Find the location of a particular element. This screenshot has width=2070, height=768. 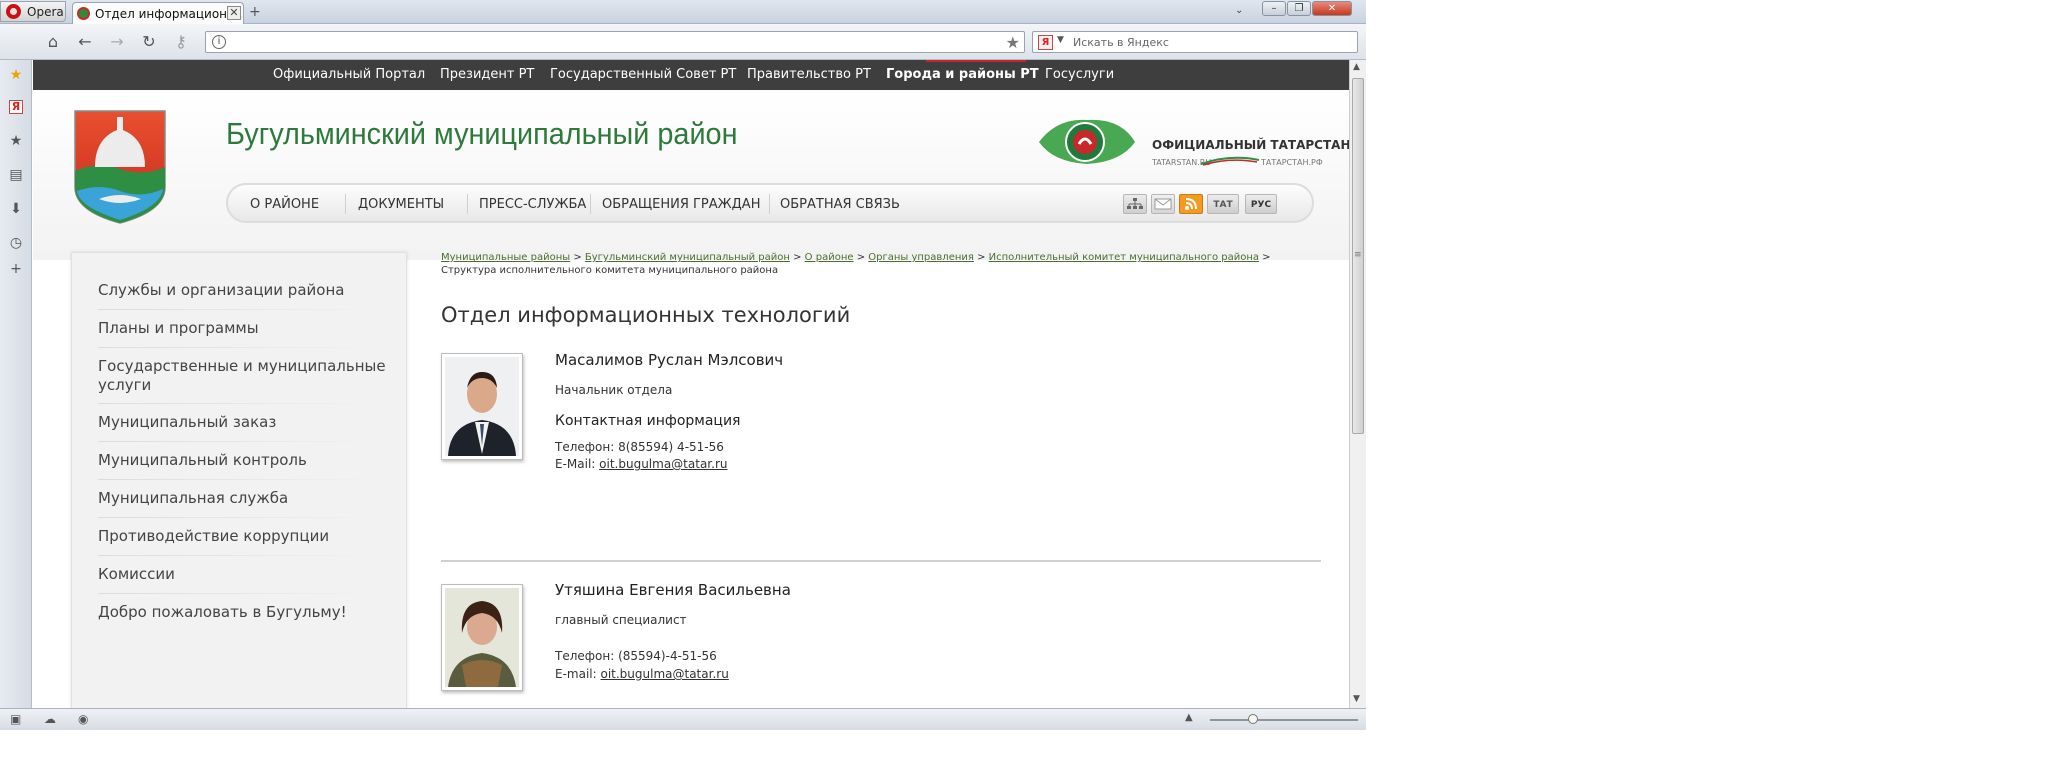

panel-toggle-icon: ▣ is located at coordinates (15, 719).